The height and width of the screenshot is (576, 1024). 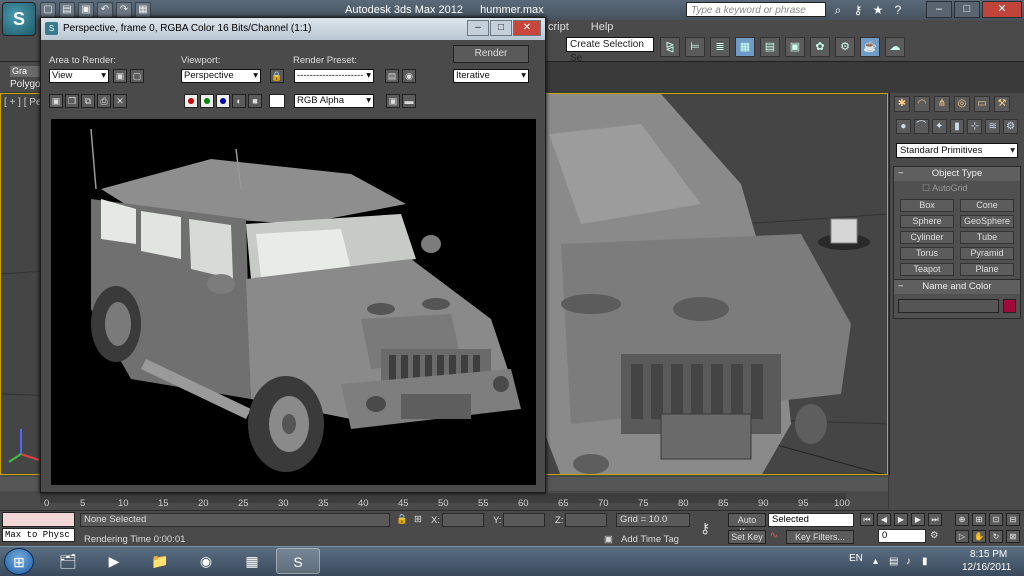 What do you see at coordinates (221, 76) in the screenshot?
I see `viewport-dropdown: Perspective` at bounding box center [221, 76].